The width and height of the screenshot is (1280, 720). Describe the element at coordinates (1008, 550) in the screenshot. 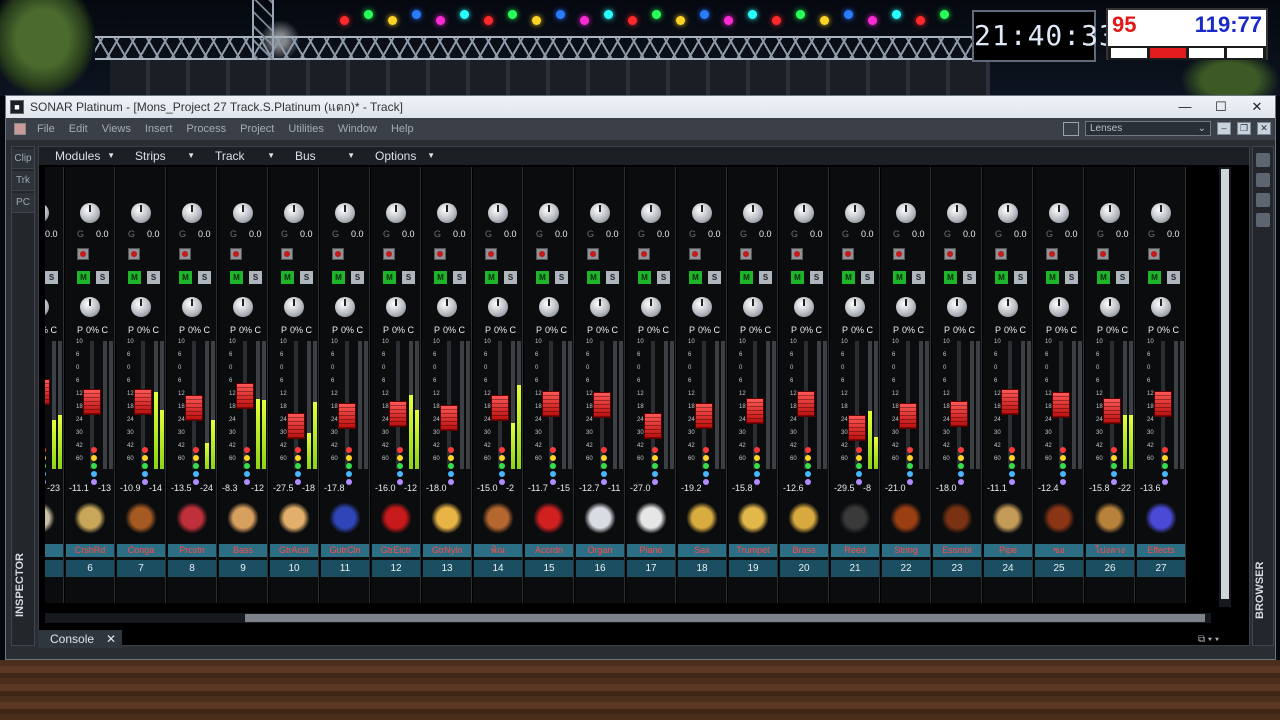

I see `track-name: Pipe` at that location.